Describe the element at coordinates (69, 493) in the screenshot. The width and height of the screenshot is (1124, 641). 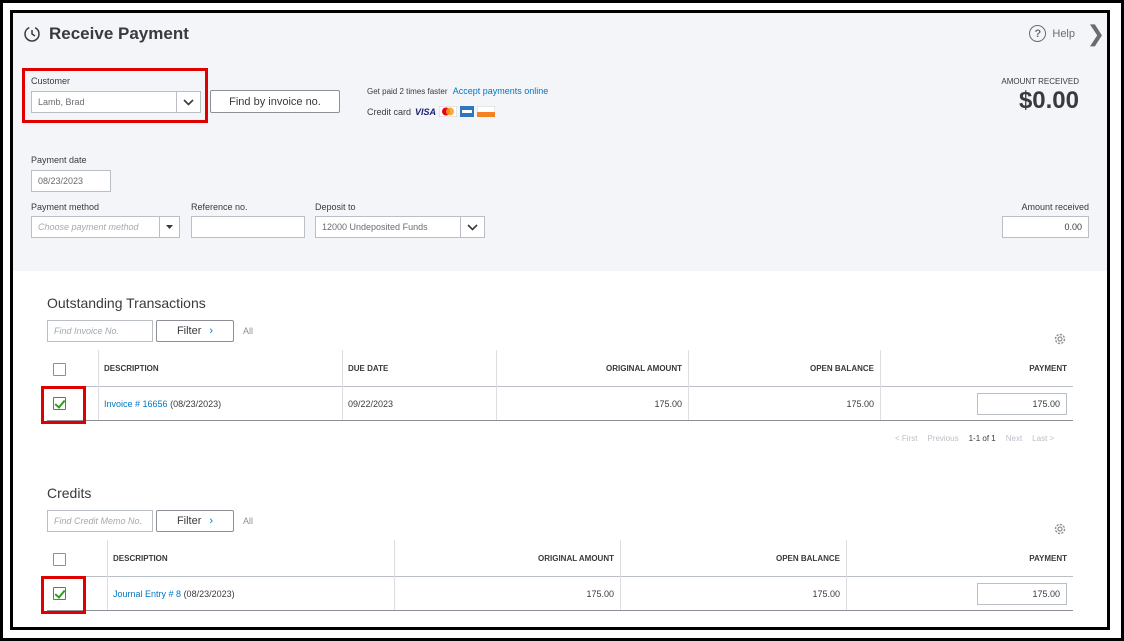
I see `credits-title: Credits` at that location.